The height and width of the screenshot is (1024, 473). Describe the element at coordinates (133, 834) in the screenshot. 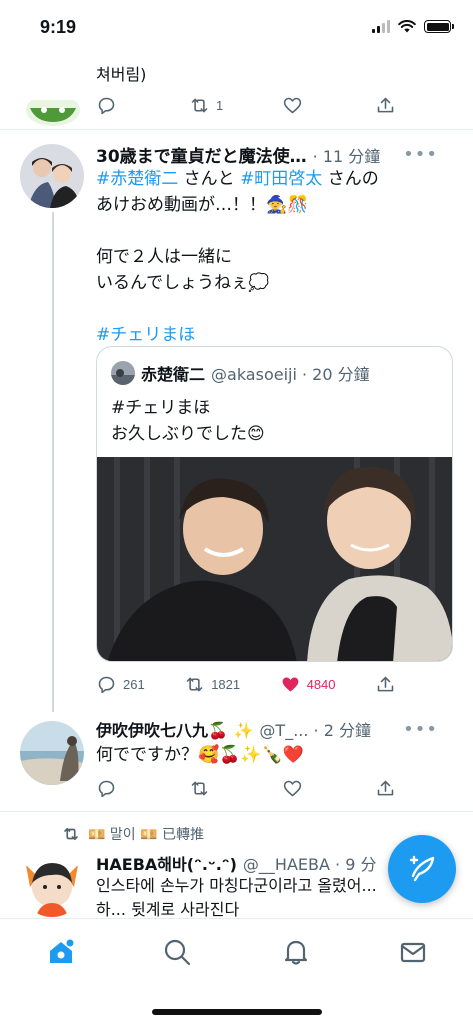

I see `retweet-context: 💴 말이 💴 已轉推` at that location.